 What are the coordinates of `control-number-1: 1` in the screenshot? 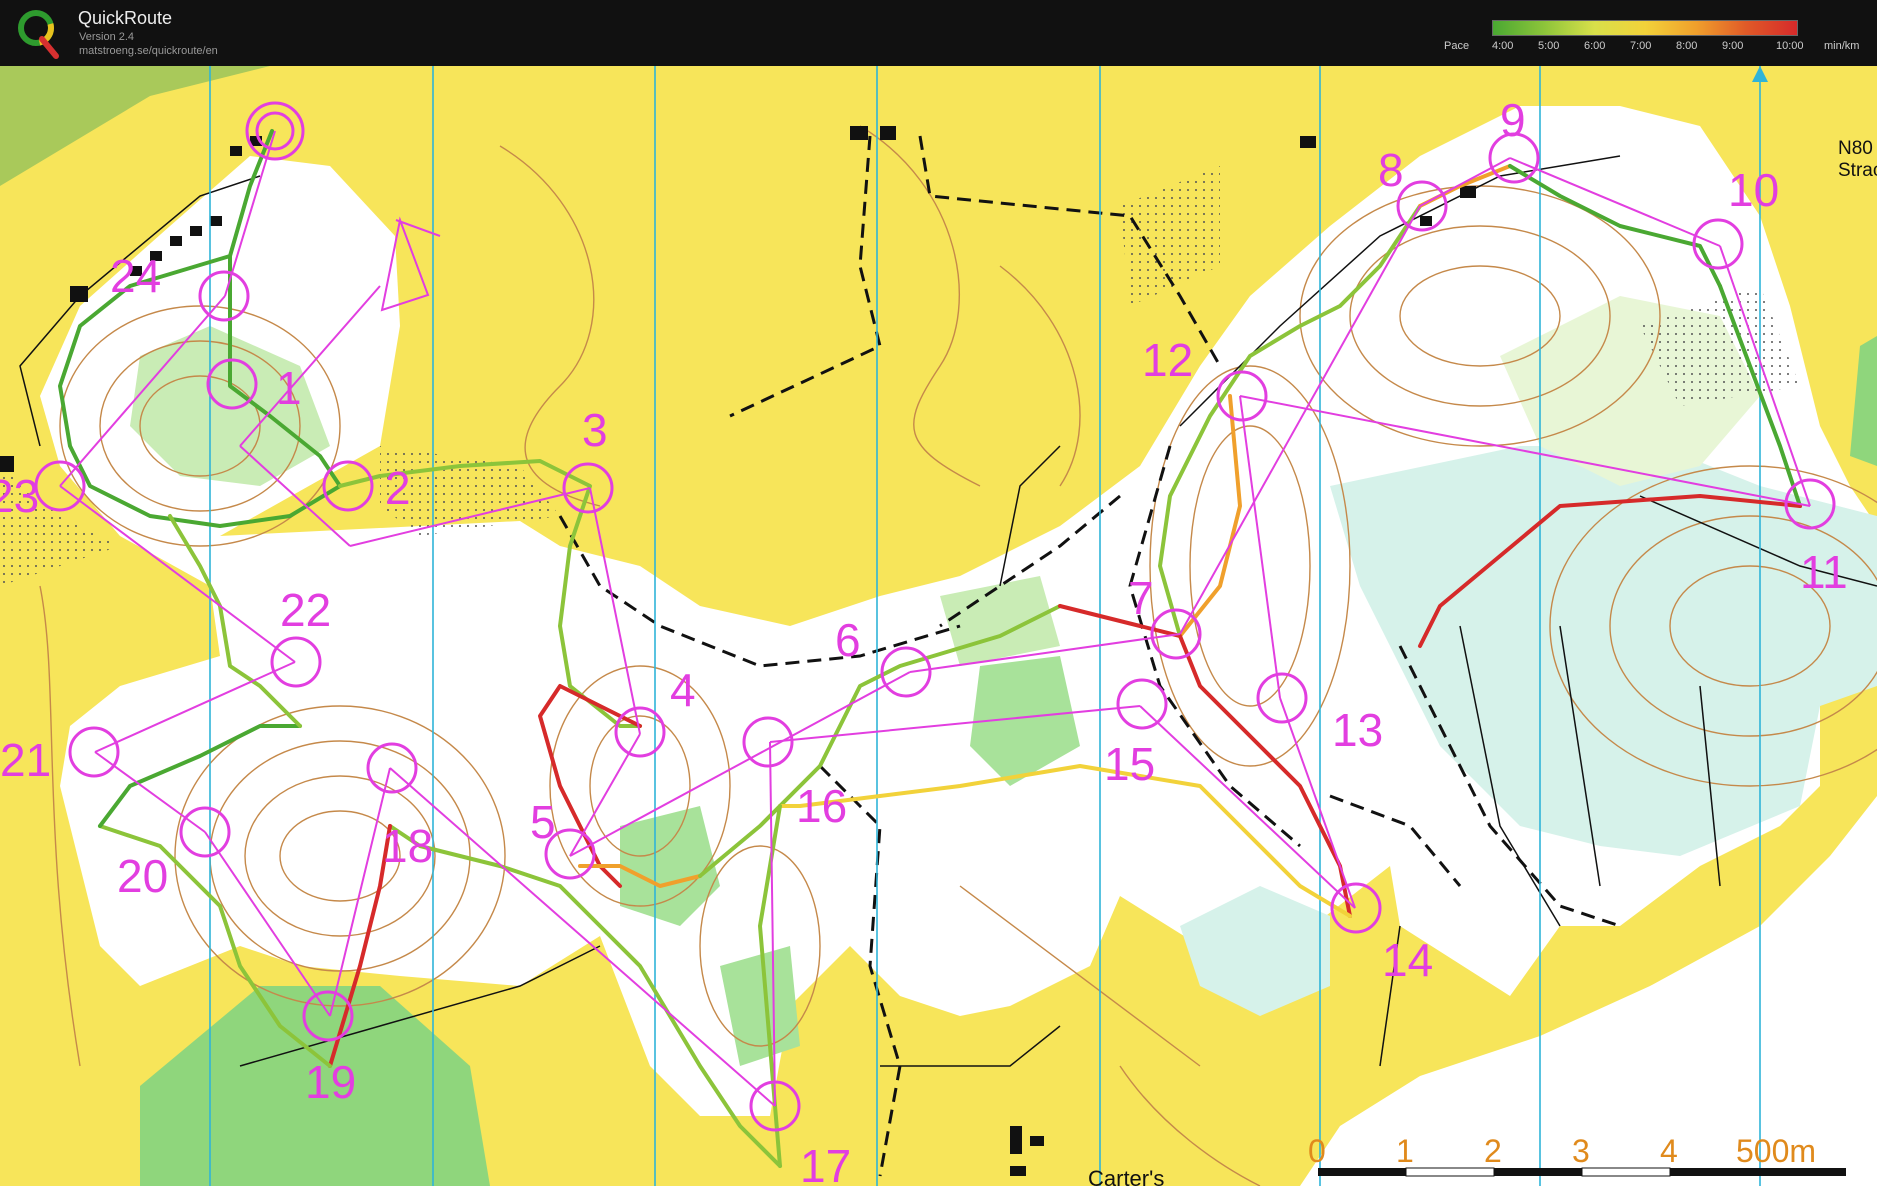 It's located at (289, 388).